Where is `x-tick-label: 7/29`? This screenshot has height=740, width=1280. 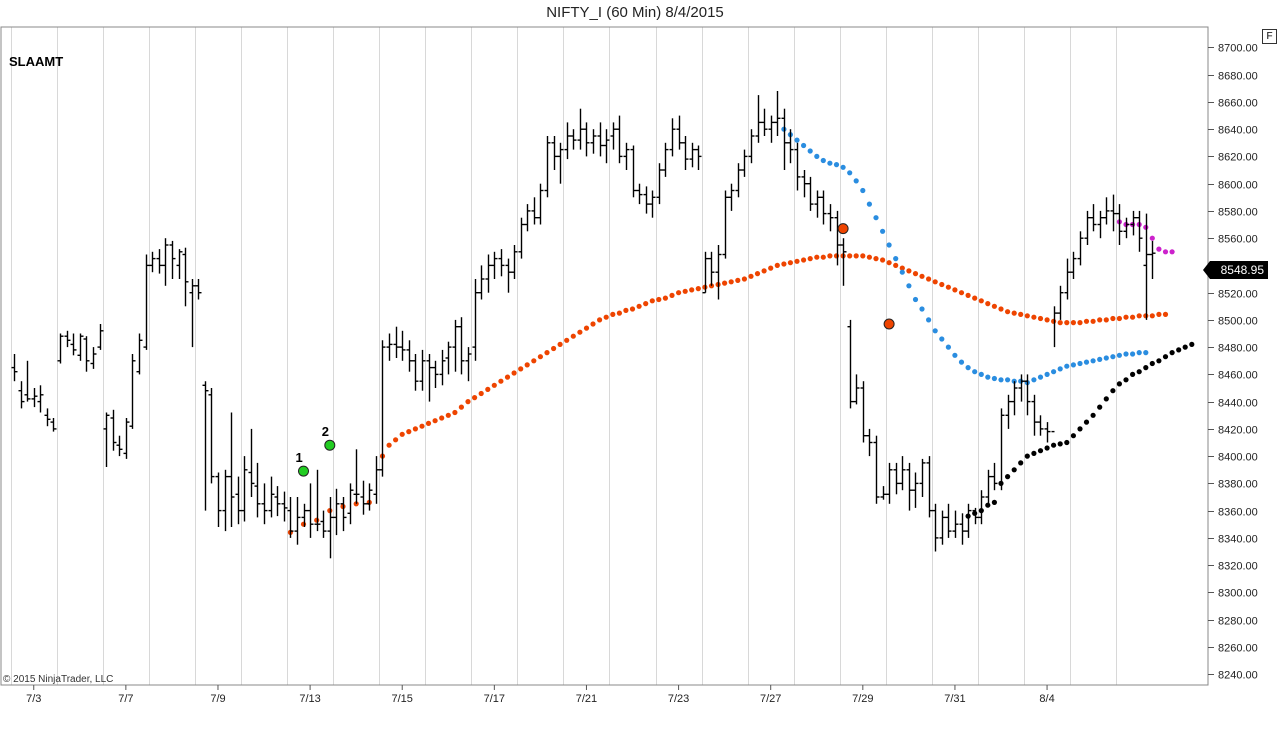
x-tick-label: 7/29 is located at coordinates (862, 699).